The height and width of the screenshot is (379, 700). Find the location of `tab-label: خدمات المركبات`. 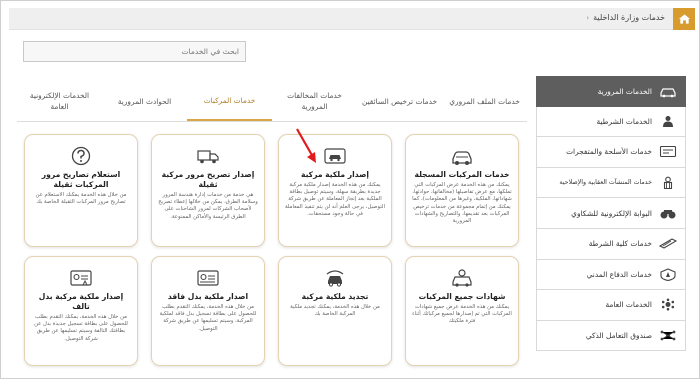

tab-label: خدمات المركبات is located at coordinates (229, 100).